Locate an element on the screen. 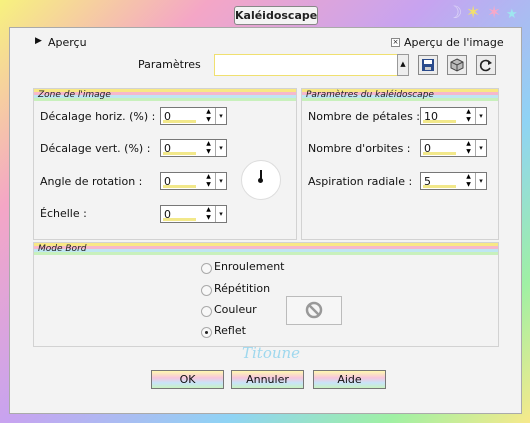  color-swatch is located at coordinates (314, 310).